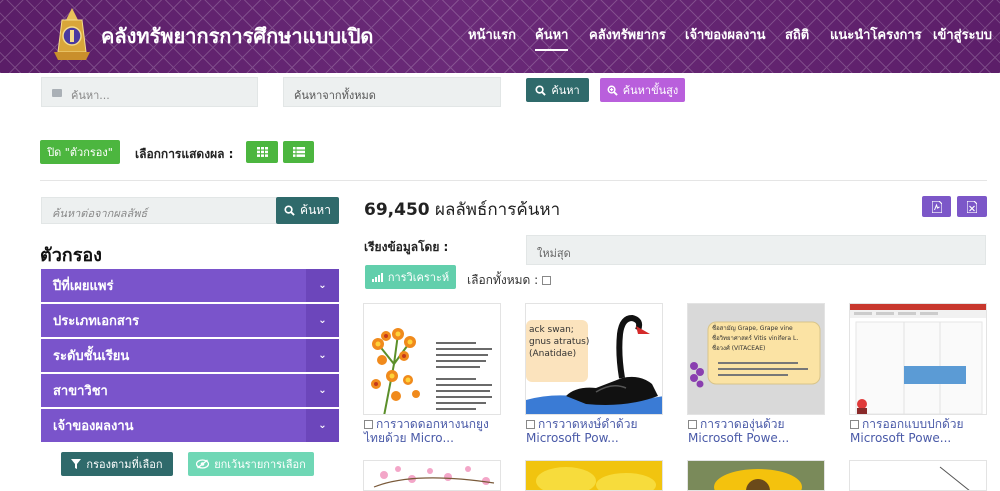  I want to click on grape-thumbnail, so click(756, 359).